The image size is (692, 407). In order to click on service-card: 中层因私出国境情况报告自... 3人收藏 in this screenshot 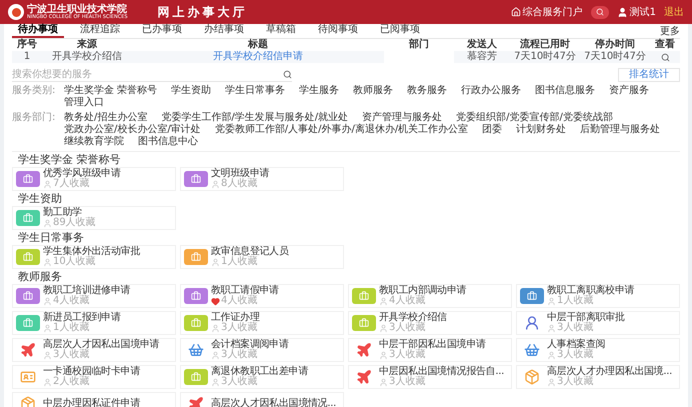, I will do `click(430, 377)`.